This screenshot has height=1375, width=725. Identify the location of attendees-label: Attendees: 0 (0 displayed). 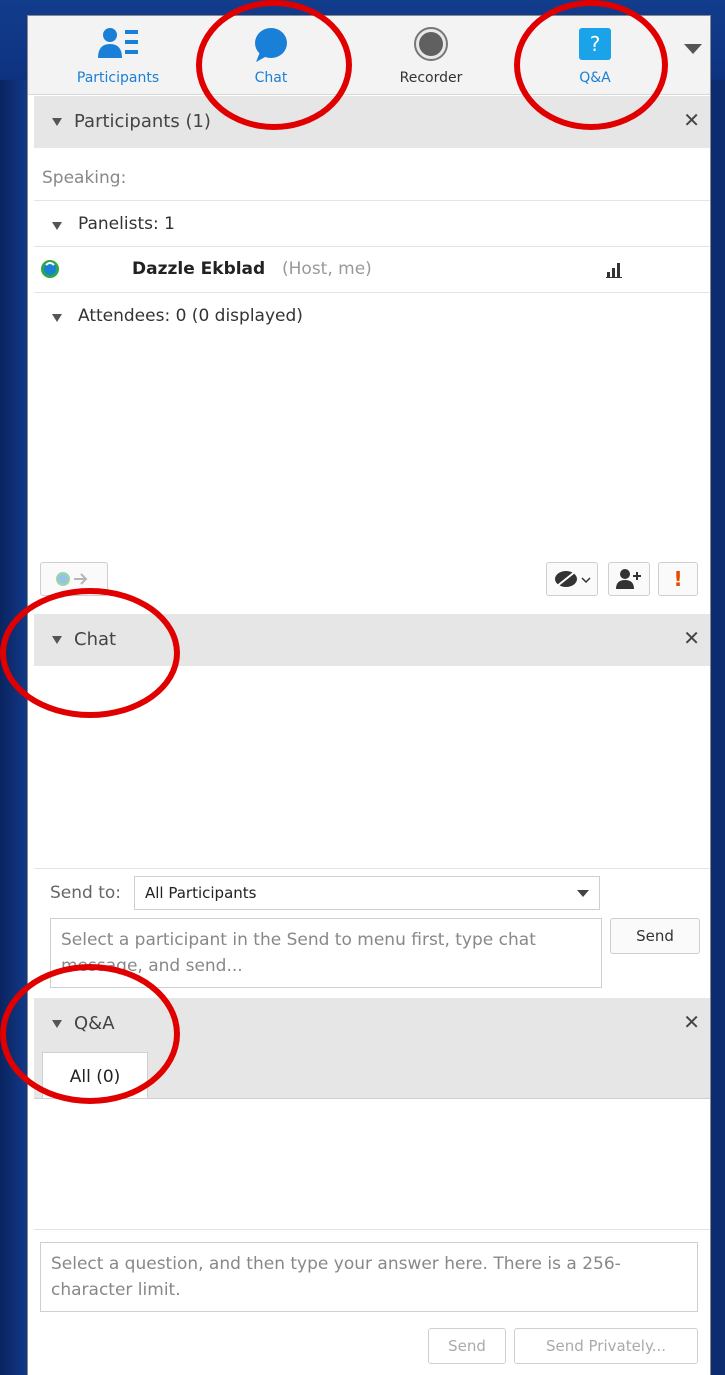
(190, 316).